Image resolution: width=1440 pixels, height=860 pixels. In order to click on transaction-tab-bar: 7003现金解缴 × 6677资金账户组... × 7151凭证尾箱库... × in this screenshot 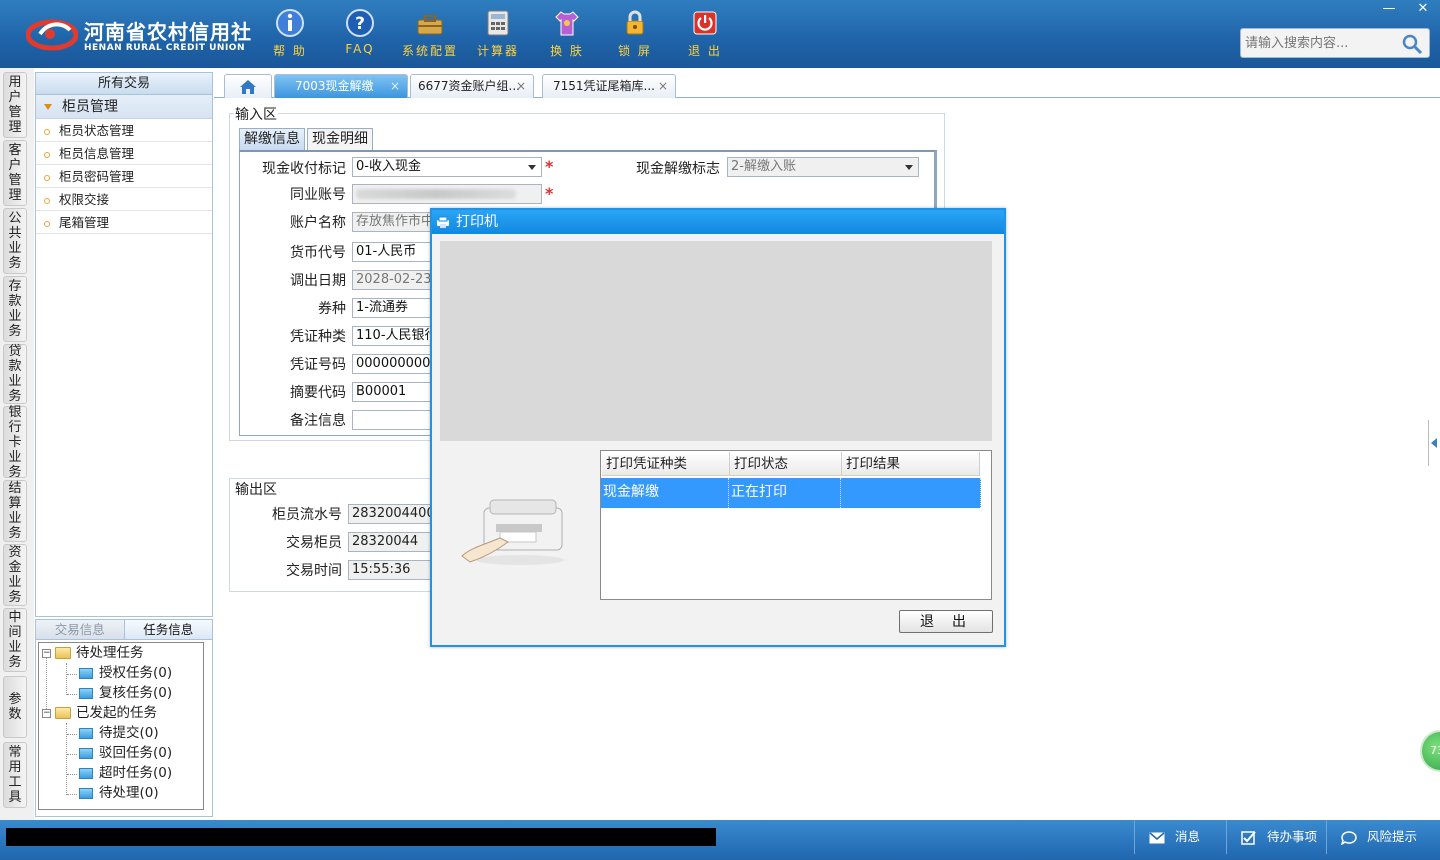, I will do `click(827, 85)`.